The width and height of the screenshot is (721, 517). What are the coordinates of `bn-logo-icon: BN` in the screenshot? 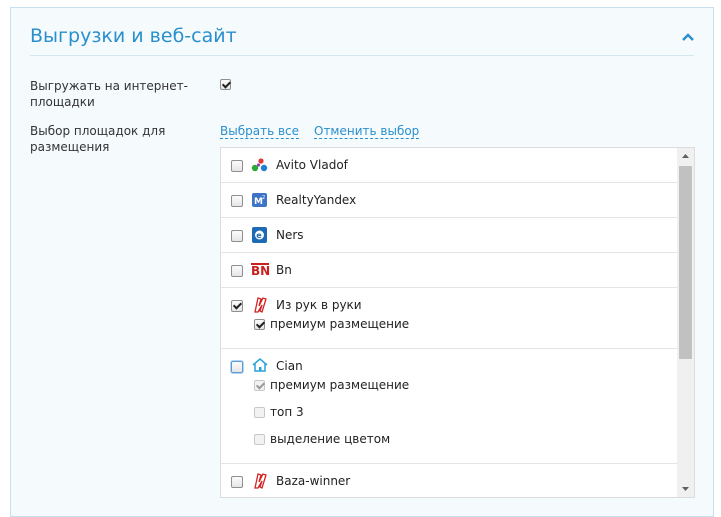 It's located at (260, 270).